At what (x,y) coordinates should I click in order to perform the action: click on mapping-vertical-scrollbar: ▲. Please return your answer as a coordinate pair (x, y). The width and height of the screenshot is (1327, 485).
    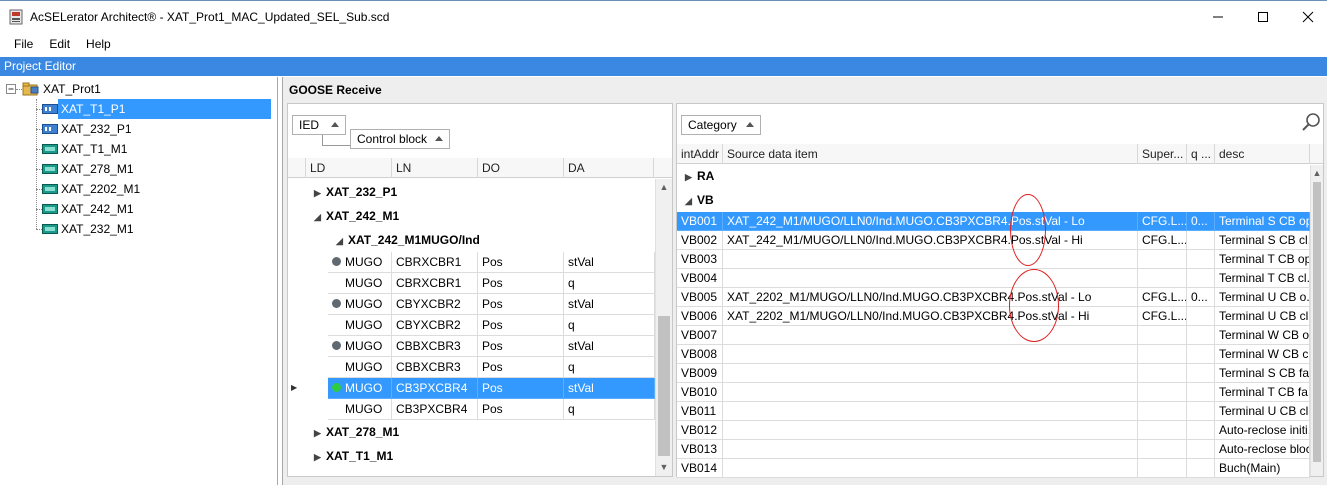
    Looking at the image, I should click on (1316, 320).